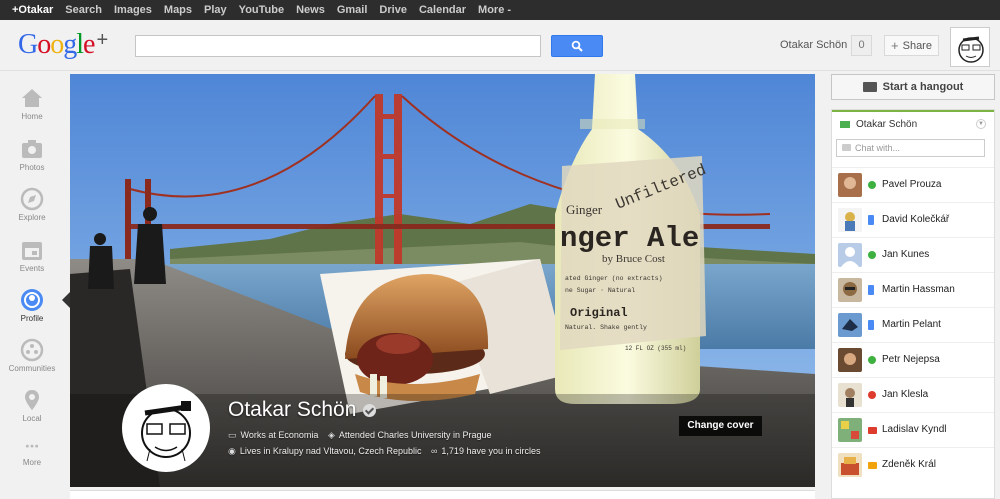 Image resolution: width=1000 pixels, height=499 pixels. What do you see at coordinates (166, 428) in the screenshot?
I see `profile-avatar` at bounding box center [166, 428].